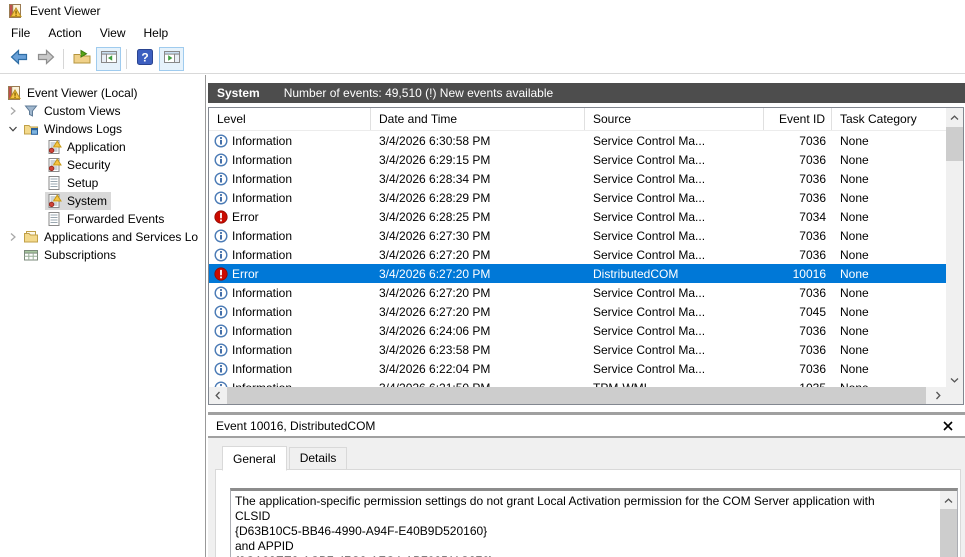  I want to click on scroll-right-button, so click(937, 395).